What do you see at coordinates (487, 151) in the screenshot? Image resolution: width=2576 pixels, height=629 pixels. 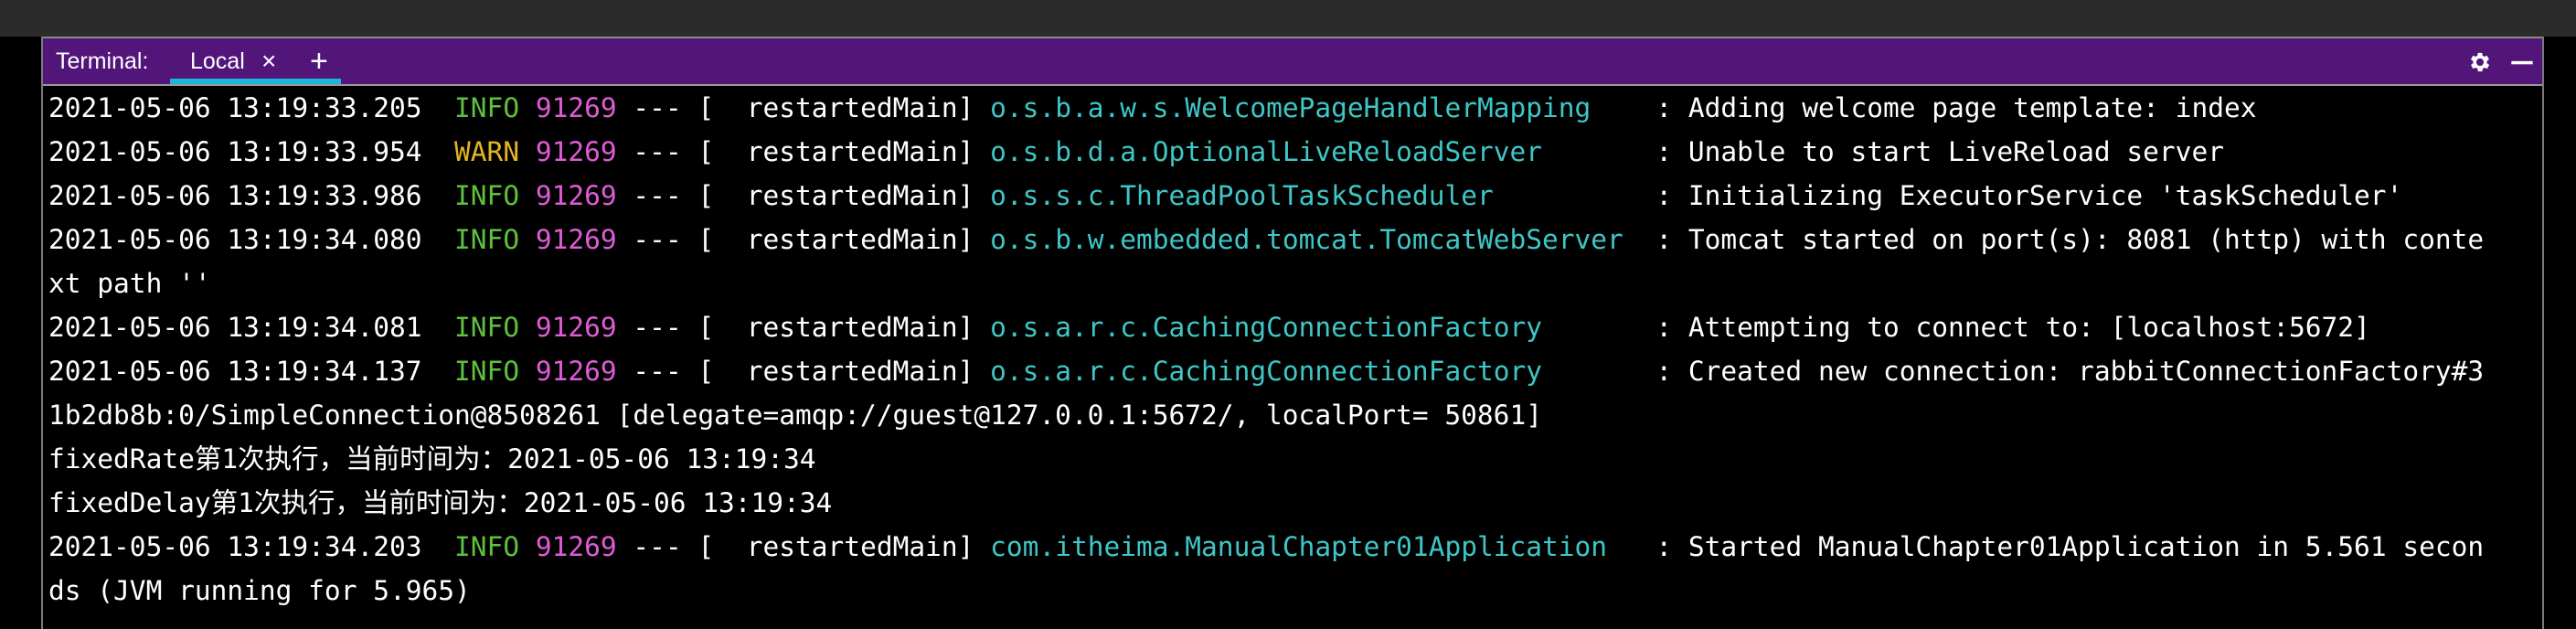 I see `log-level: WARN` at bounding box center [487, 151].